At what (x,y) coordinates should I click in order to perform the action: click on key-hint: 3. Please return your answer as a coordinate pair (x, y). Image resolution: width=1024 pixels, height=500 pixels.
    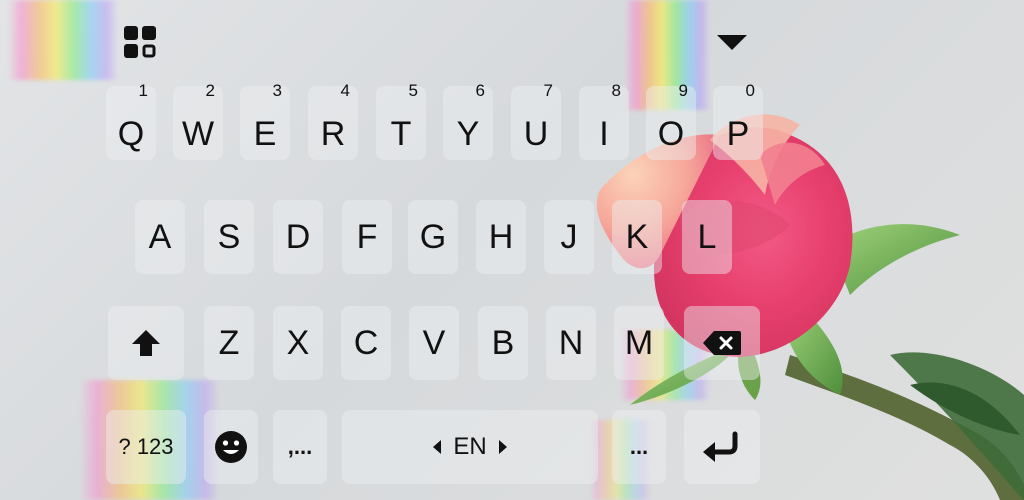
    Looking at the image, I should click on (277, 90).